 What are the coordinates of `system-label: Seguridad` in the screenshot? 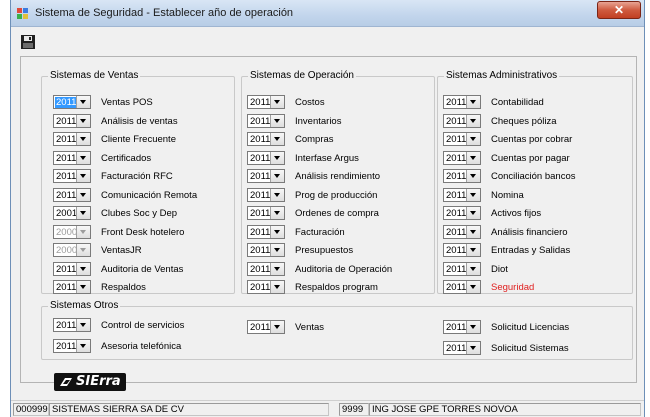 It's located at (513, 287).